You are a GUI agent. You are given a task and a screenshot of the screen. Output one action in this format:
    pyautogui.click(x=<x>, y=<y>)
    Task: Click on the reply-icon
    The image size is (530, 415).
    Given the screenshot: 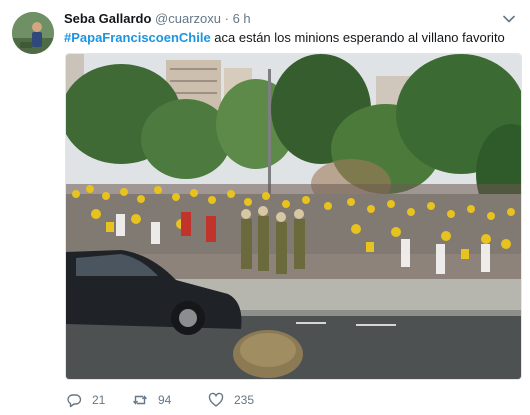 What is the action you would take?
    pyautogui.click(x=74, y=401)
    